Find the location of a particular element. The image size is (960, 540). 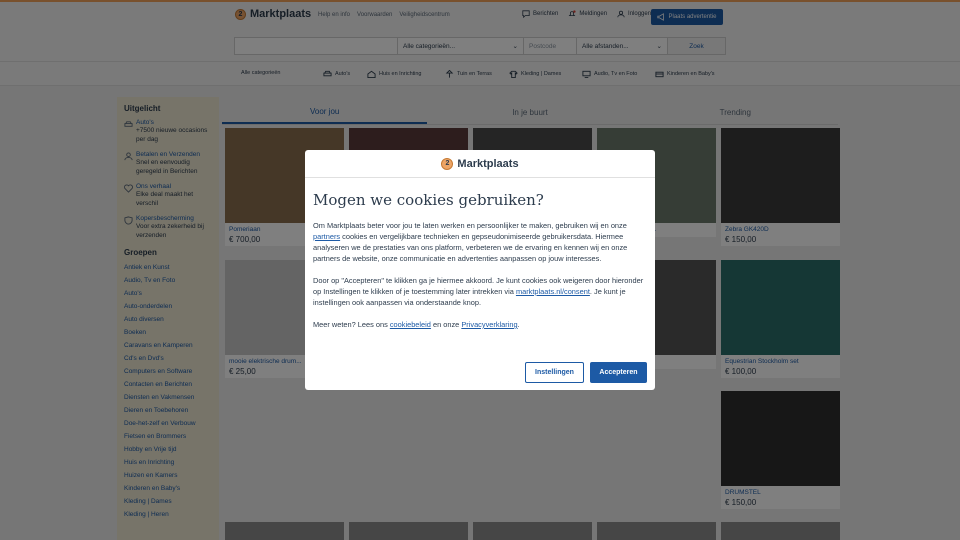

settings-button: Instellingen is located at coordinates (554, 372).